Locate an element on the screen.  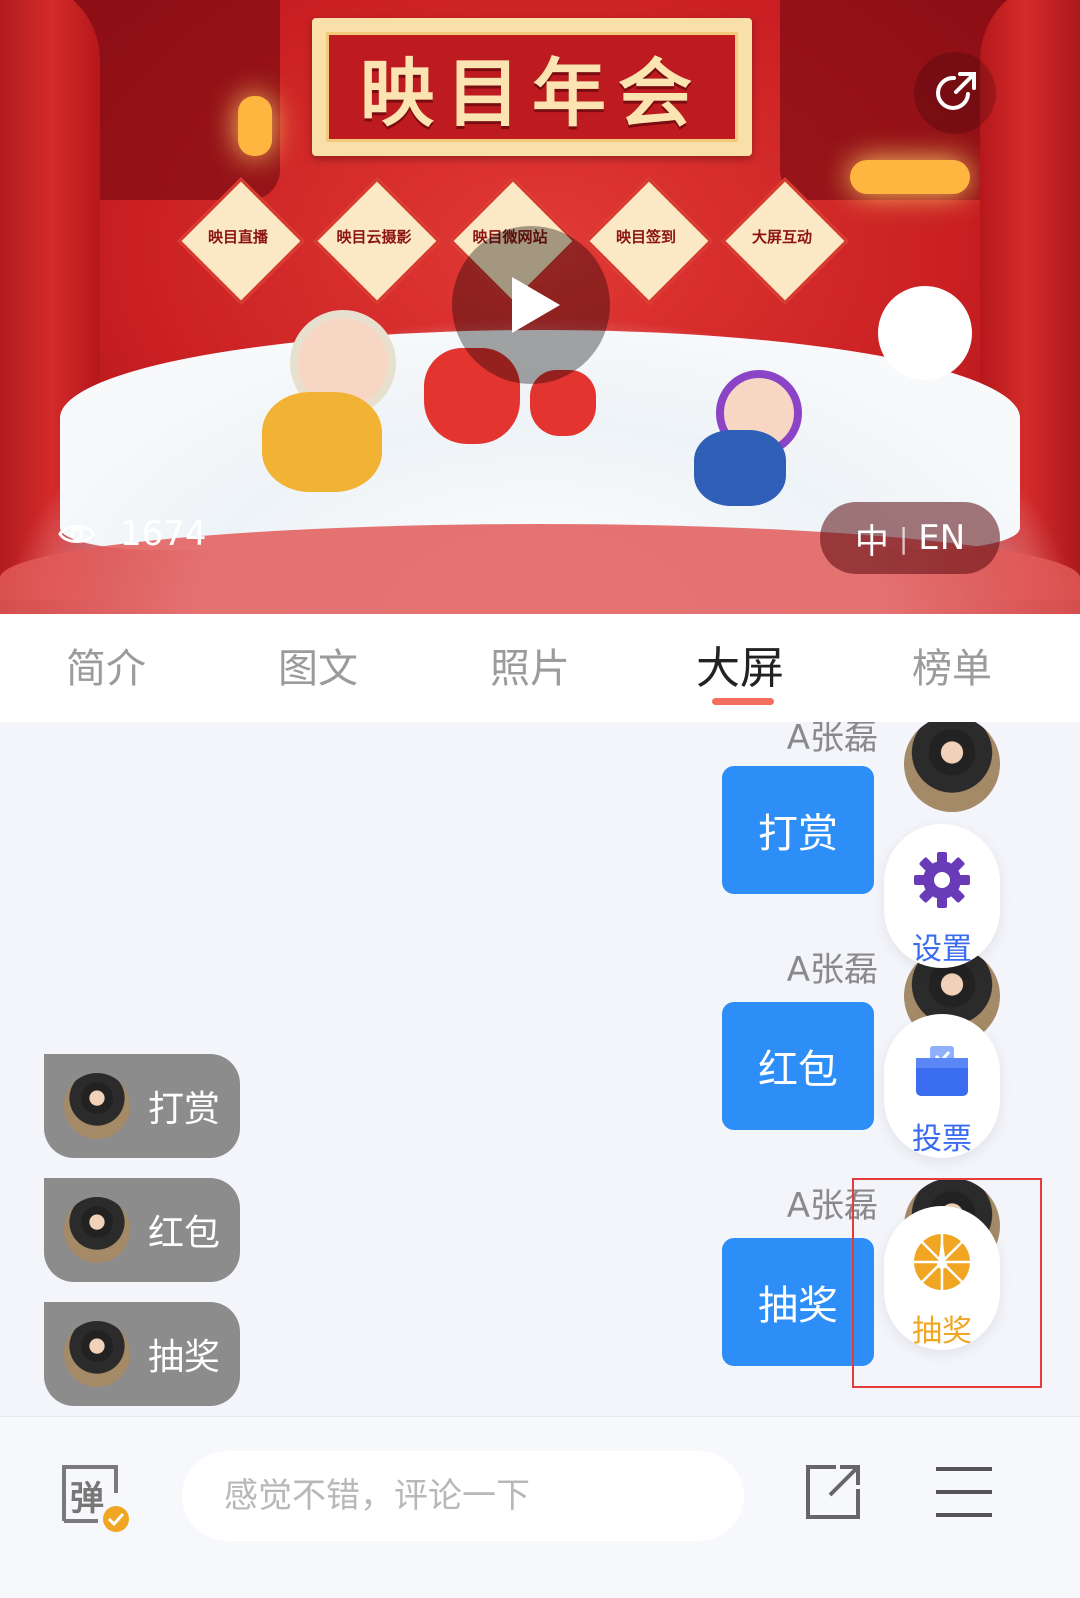
gear-icon is located at coordinates (942, 880).